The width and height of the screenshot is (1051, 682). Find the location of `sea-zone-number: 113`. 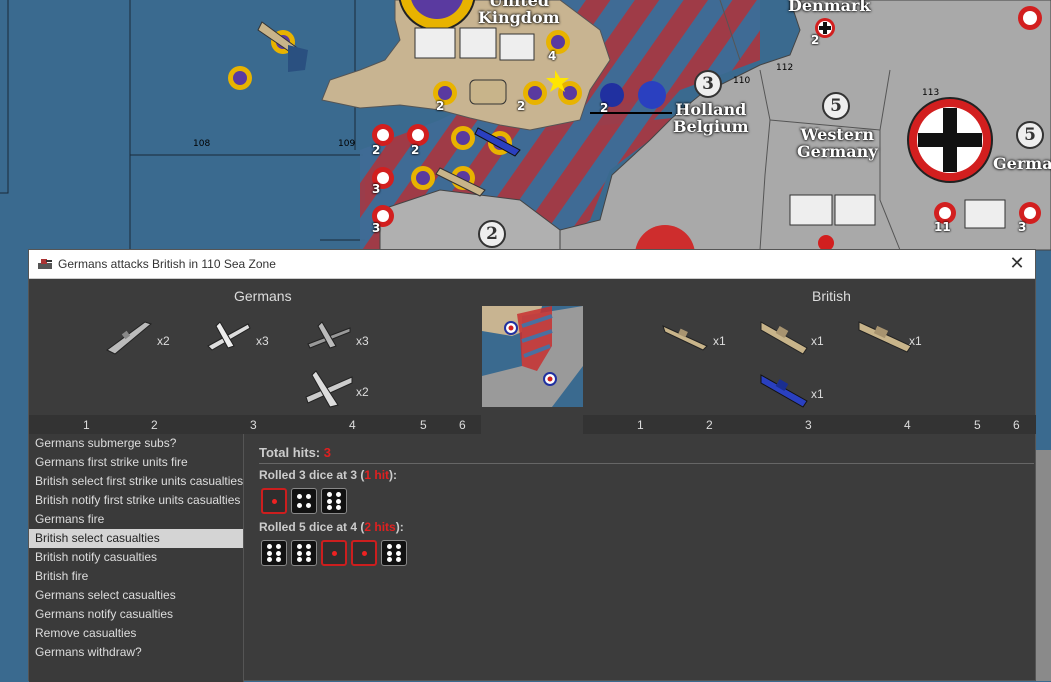

sea-zone-number: 113 is located at coordinates (931, 93).